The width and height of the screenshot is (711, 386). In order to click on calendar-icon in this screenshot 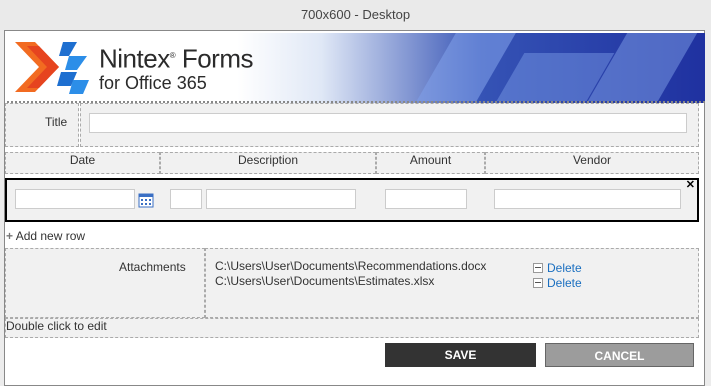, I will do `click(146, 200)`.